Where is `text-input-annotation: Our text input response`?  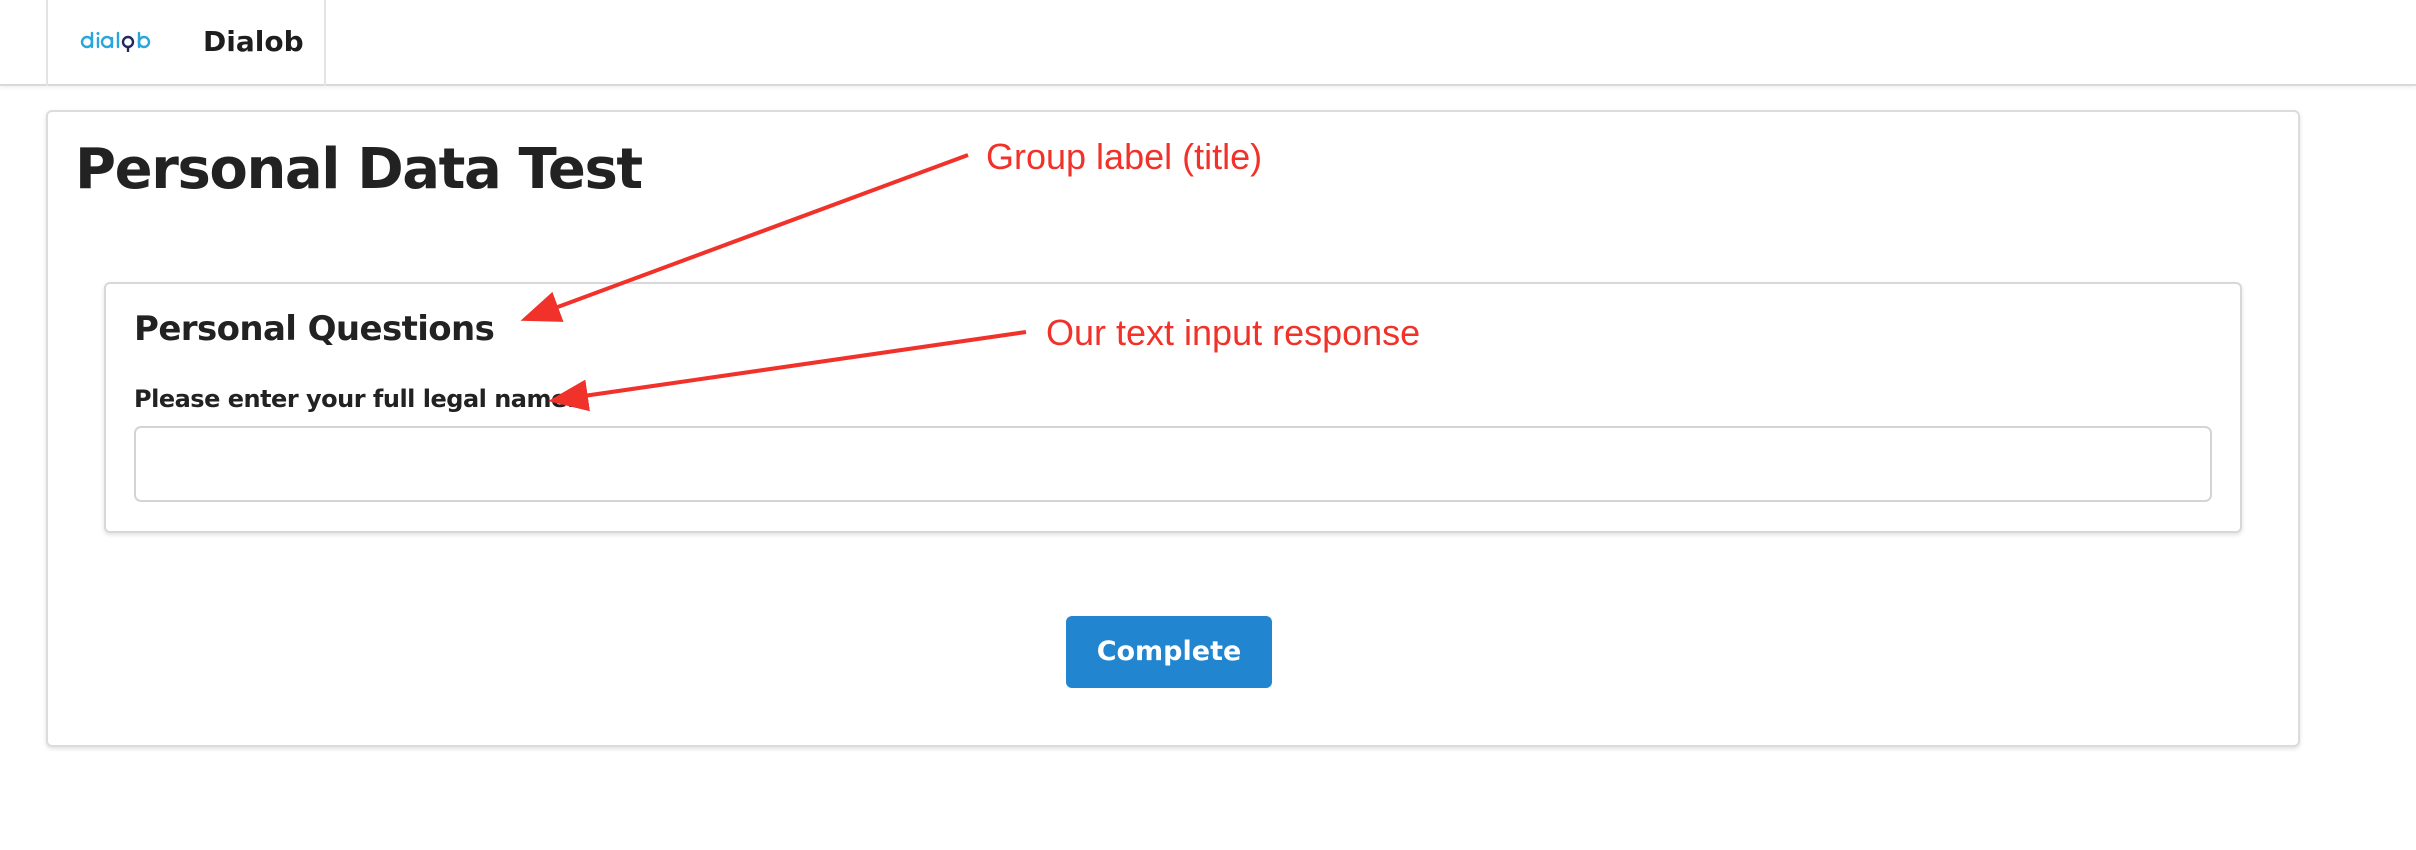
text-input-annotation: Our text input response is located at coordinates (1233, 332).